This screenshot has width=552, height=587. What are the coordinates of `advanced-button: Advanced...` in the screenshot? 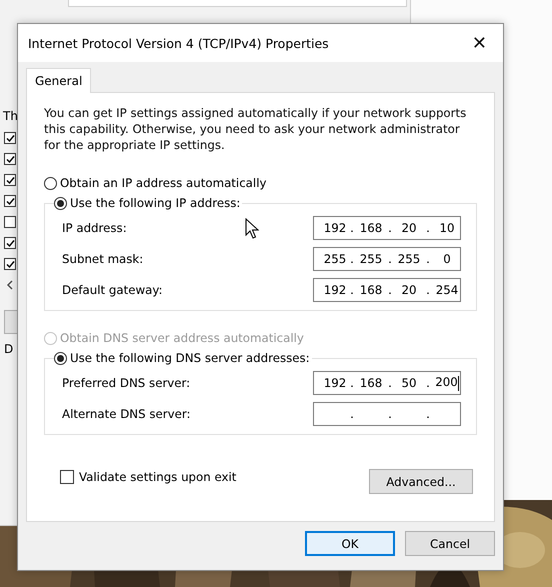 It's located at (421, 481).